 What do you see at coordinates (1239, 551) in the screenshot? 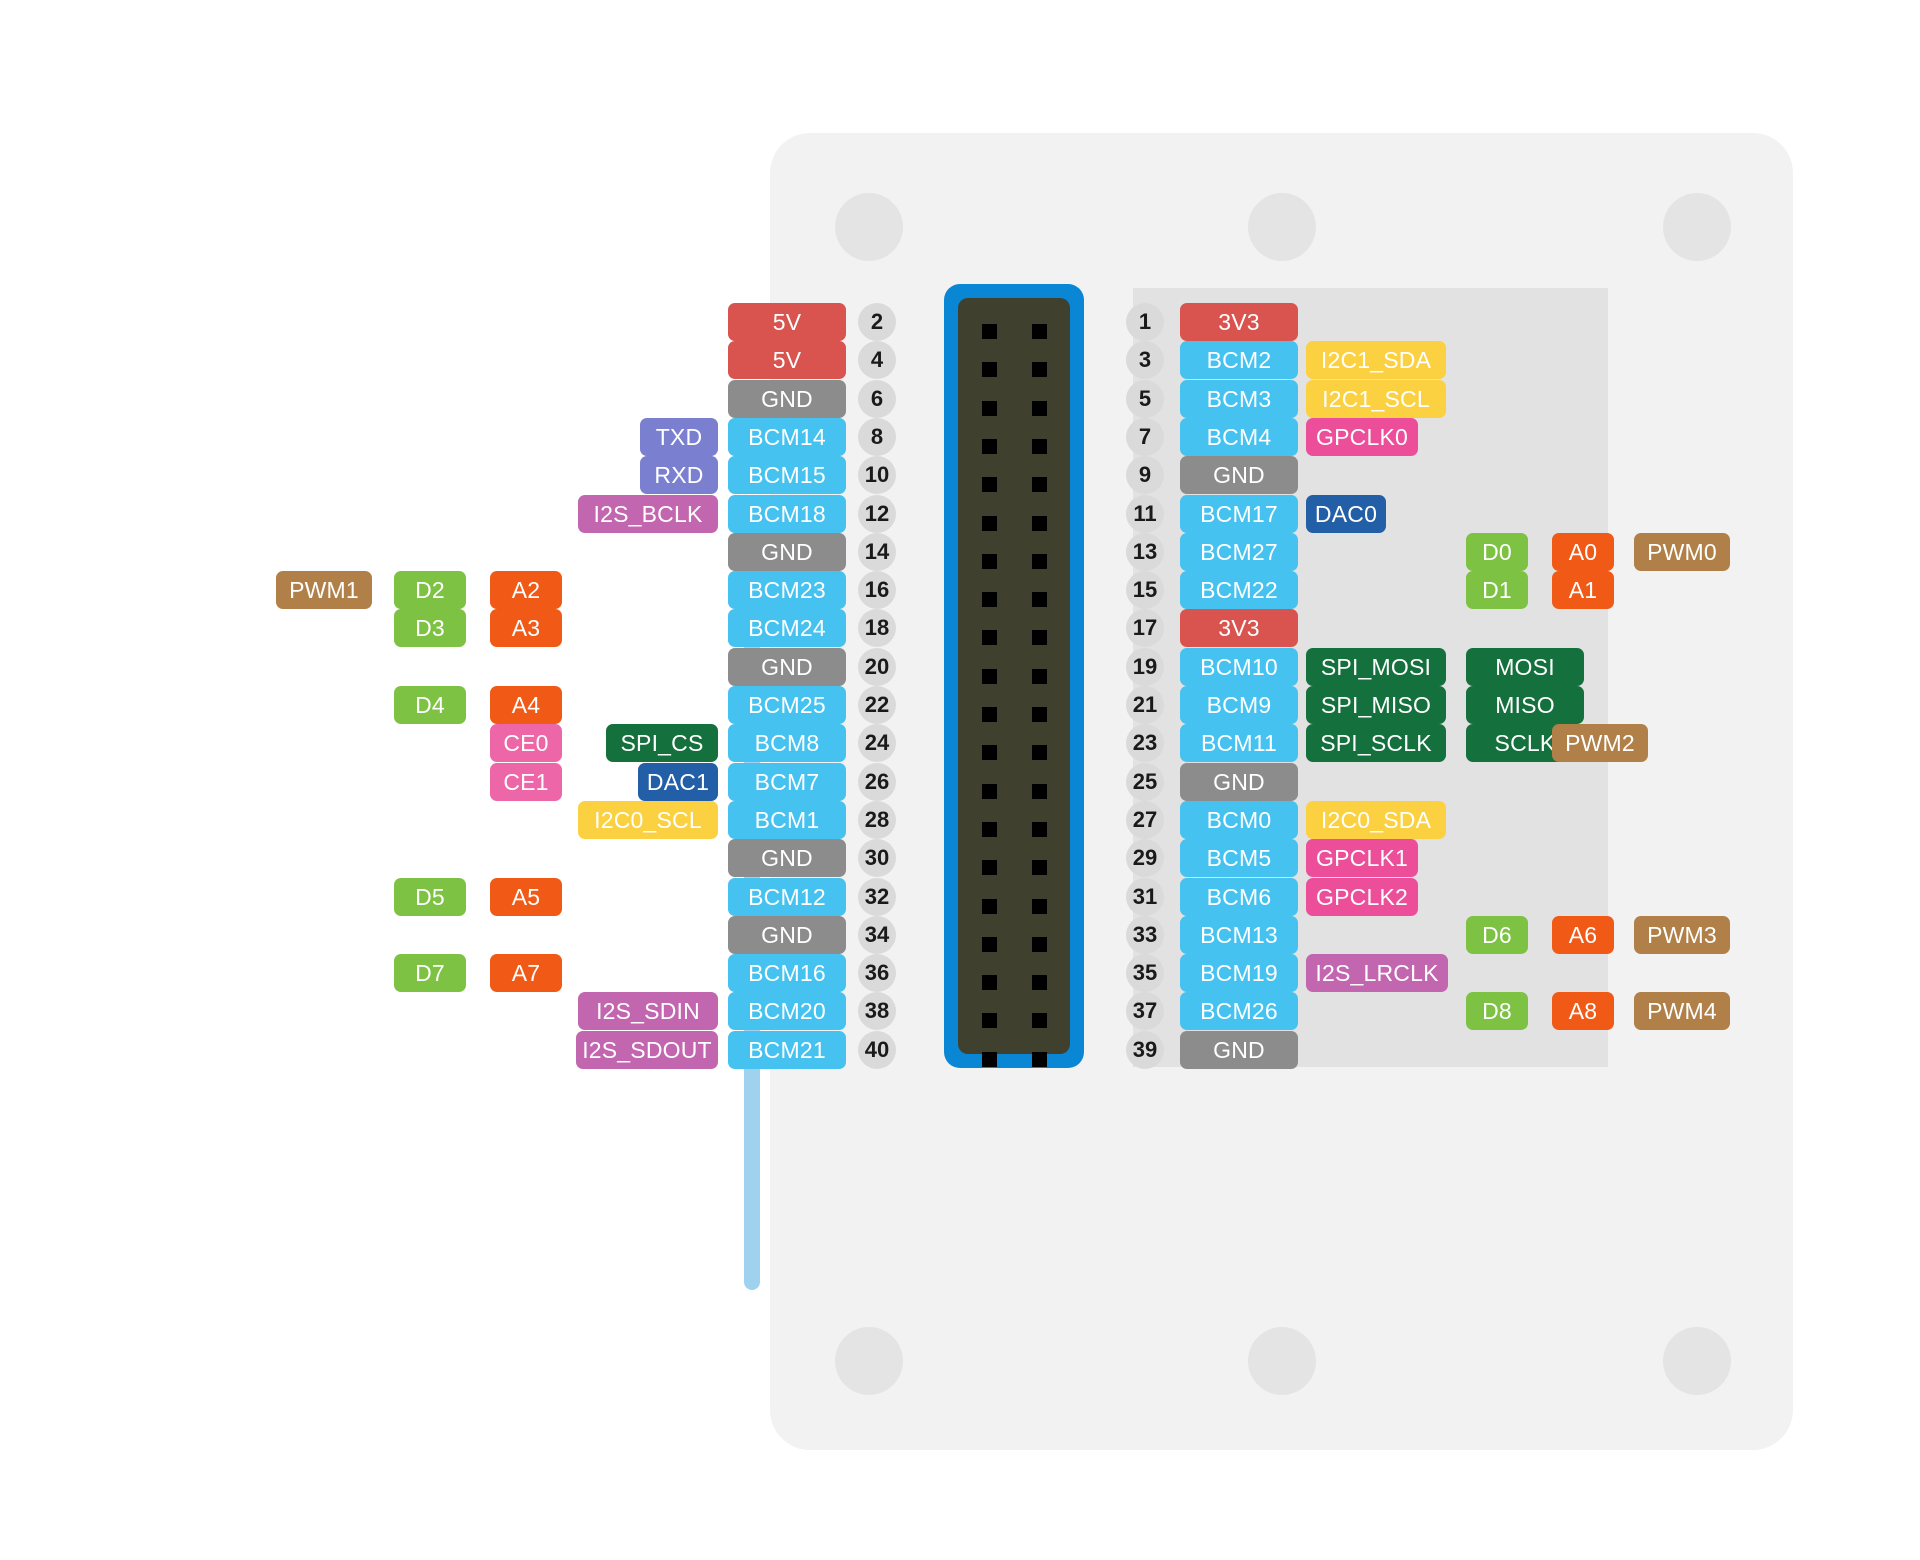
I see `right-bcm-BCM27: BCM27` at bounding box center [1239, 551].